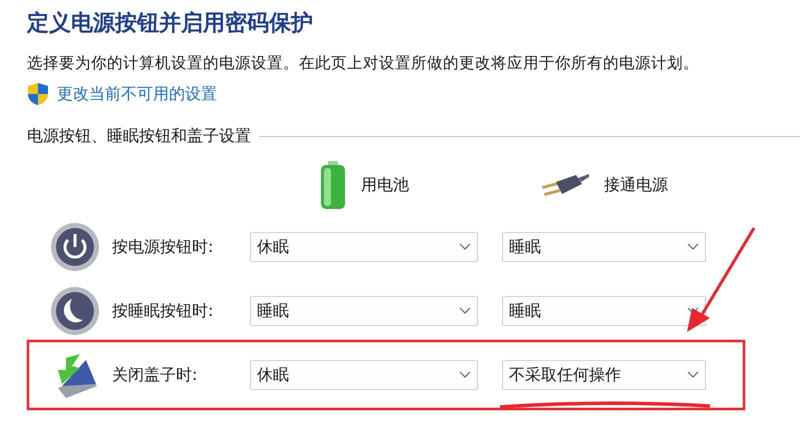 This screenshot has height=422, width=800. What do you see at coordinates (163, 311) in the screenshot?
I see `row-label: 按睡眠按钮时:` at bounding box center [163, 311].